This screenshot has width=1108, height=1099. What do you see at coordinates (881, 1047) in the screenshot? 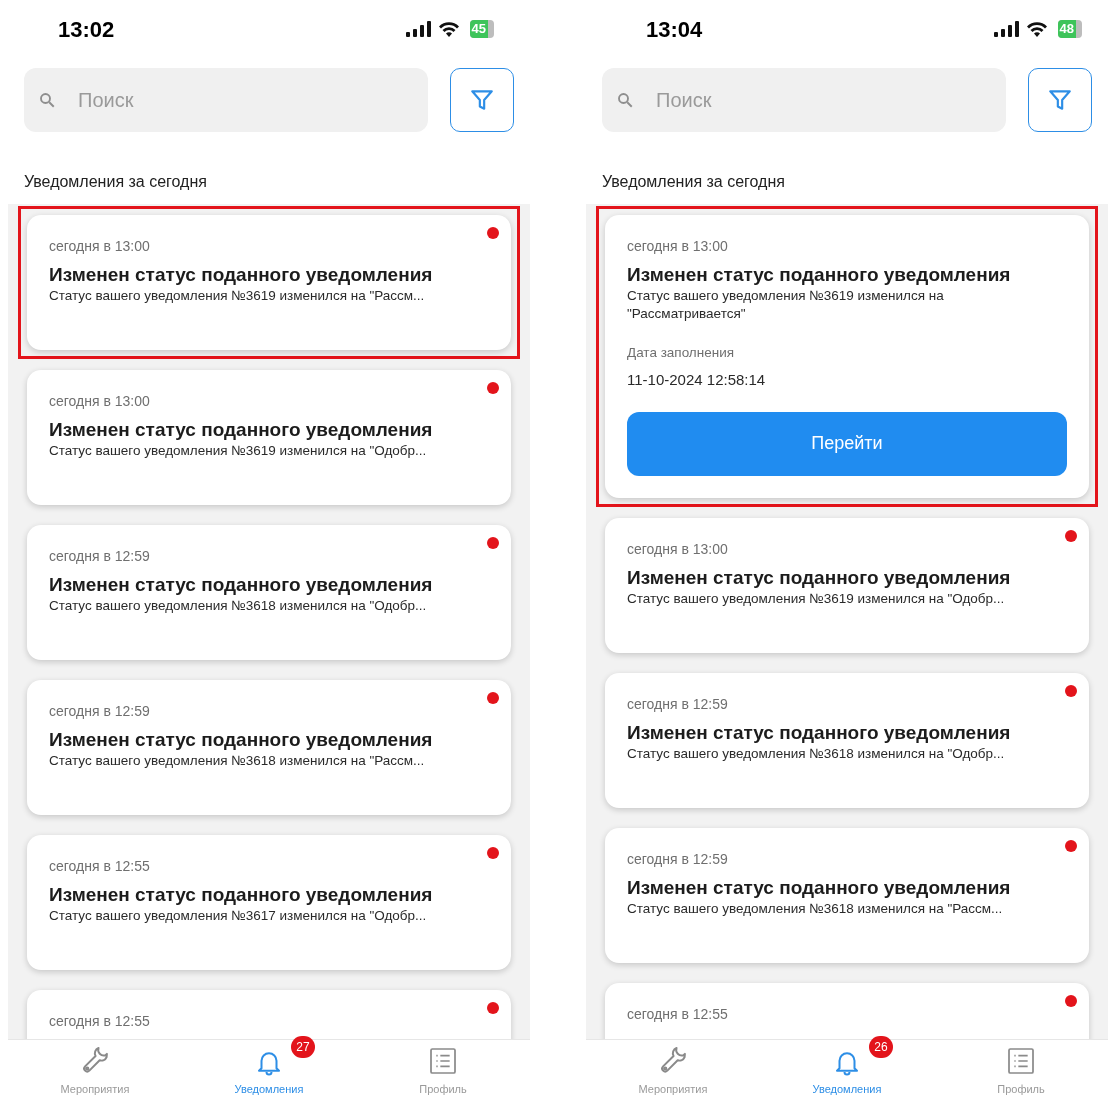
I see `count-badge: 26` at bounding box center [881, 1047].